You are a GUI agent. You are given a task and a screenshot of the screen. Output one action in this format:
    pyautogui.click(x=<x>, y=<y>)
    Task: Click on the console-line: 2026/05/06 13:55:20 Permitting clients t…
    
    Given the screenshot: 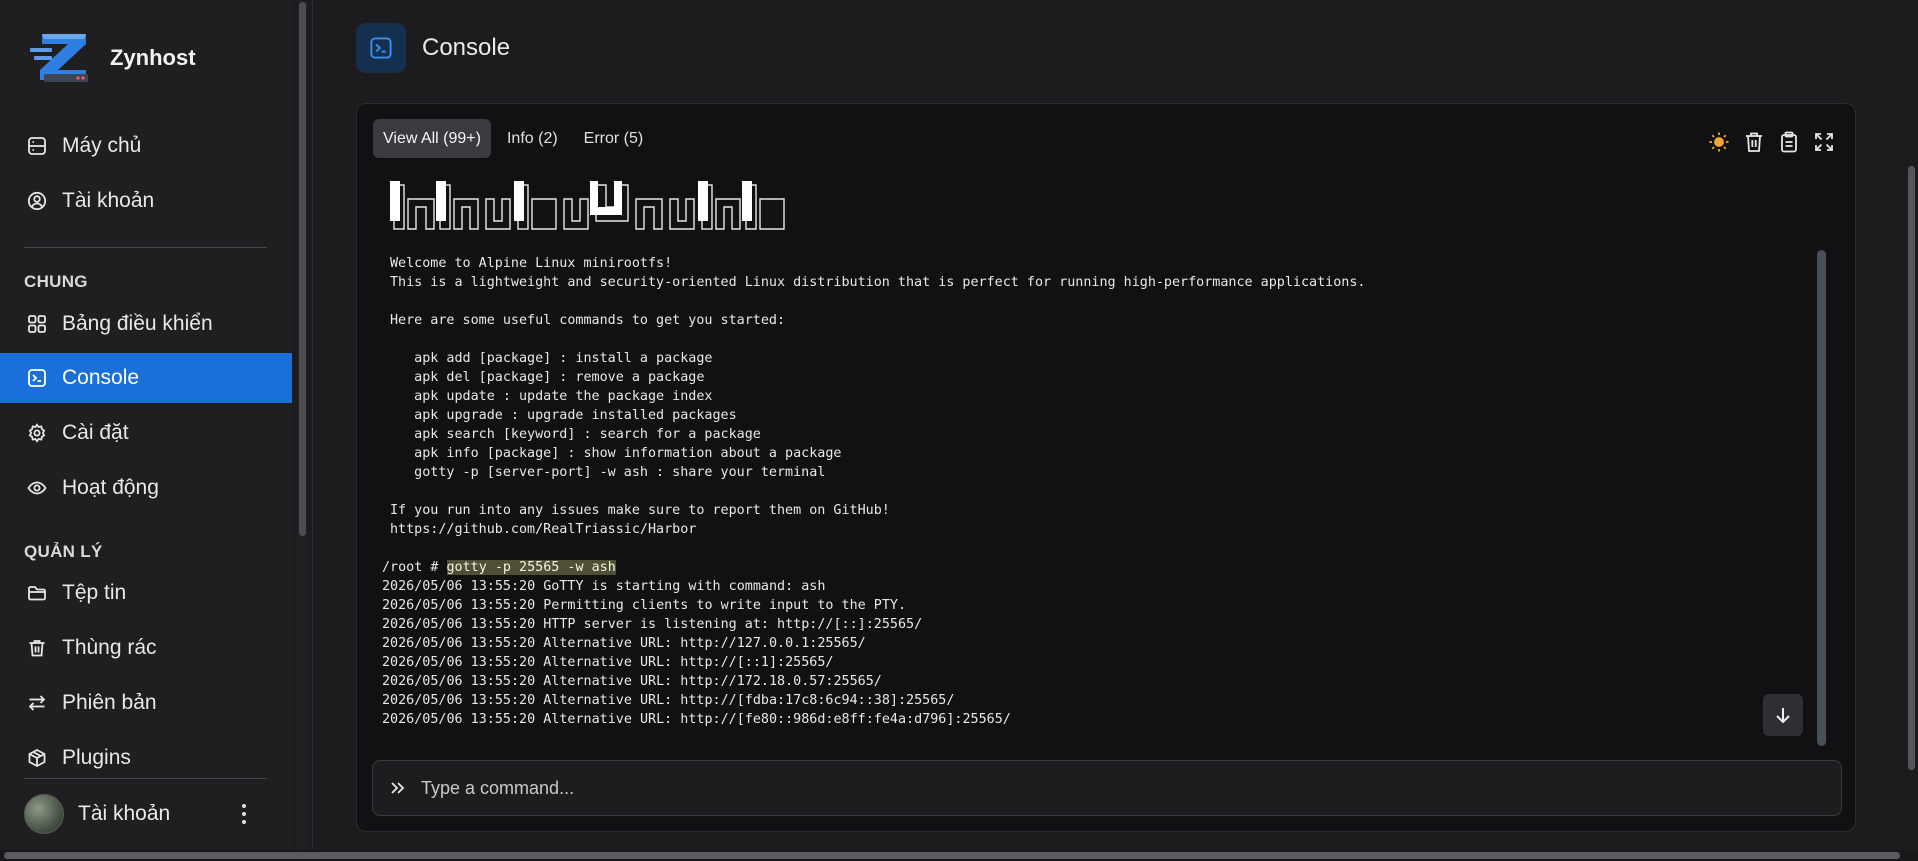 What is the action you would take?
    pyautogui.click(x=644, y=605)
    